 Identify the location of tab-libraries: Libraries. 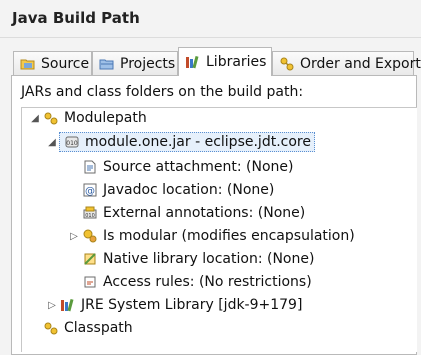
(225, 61).